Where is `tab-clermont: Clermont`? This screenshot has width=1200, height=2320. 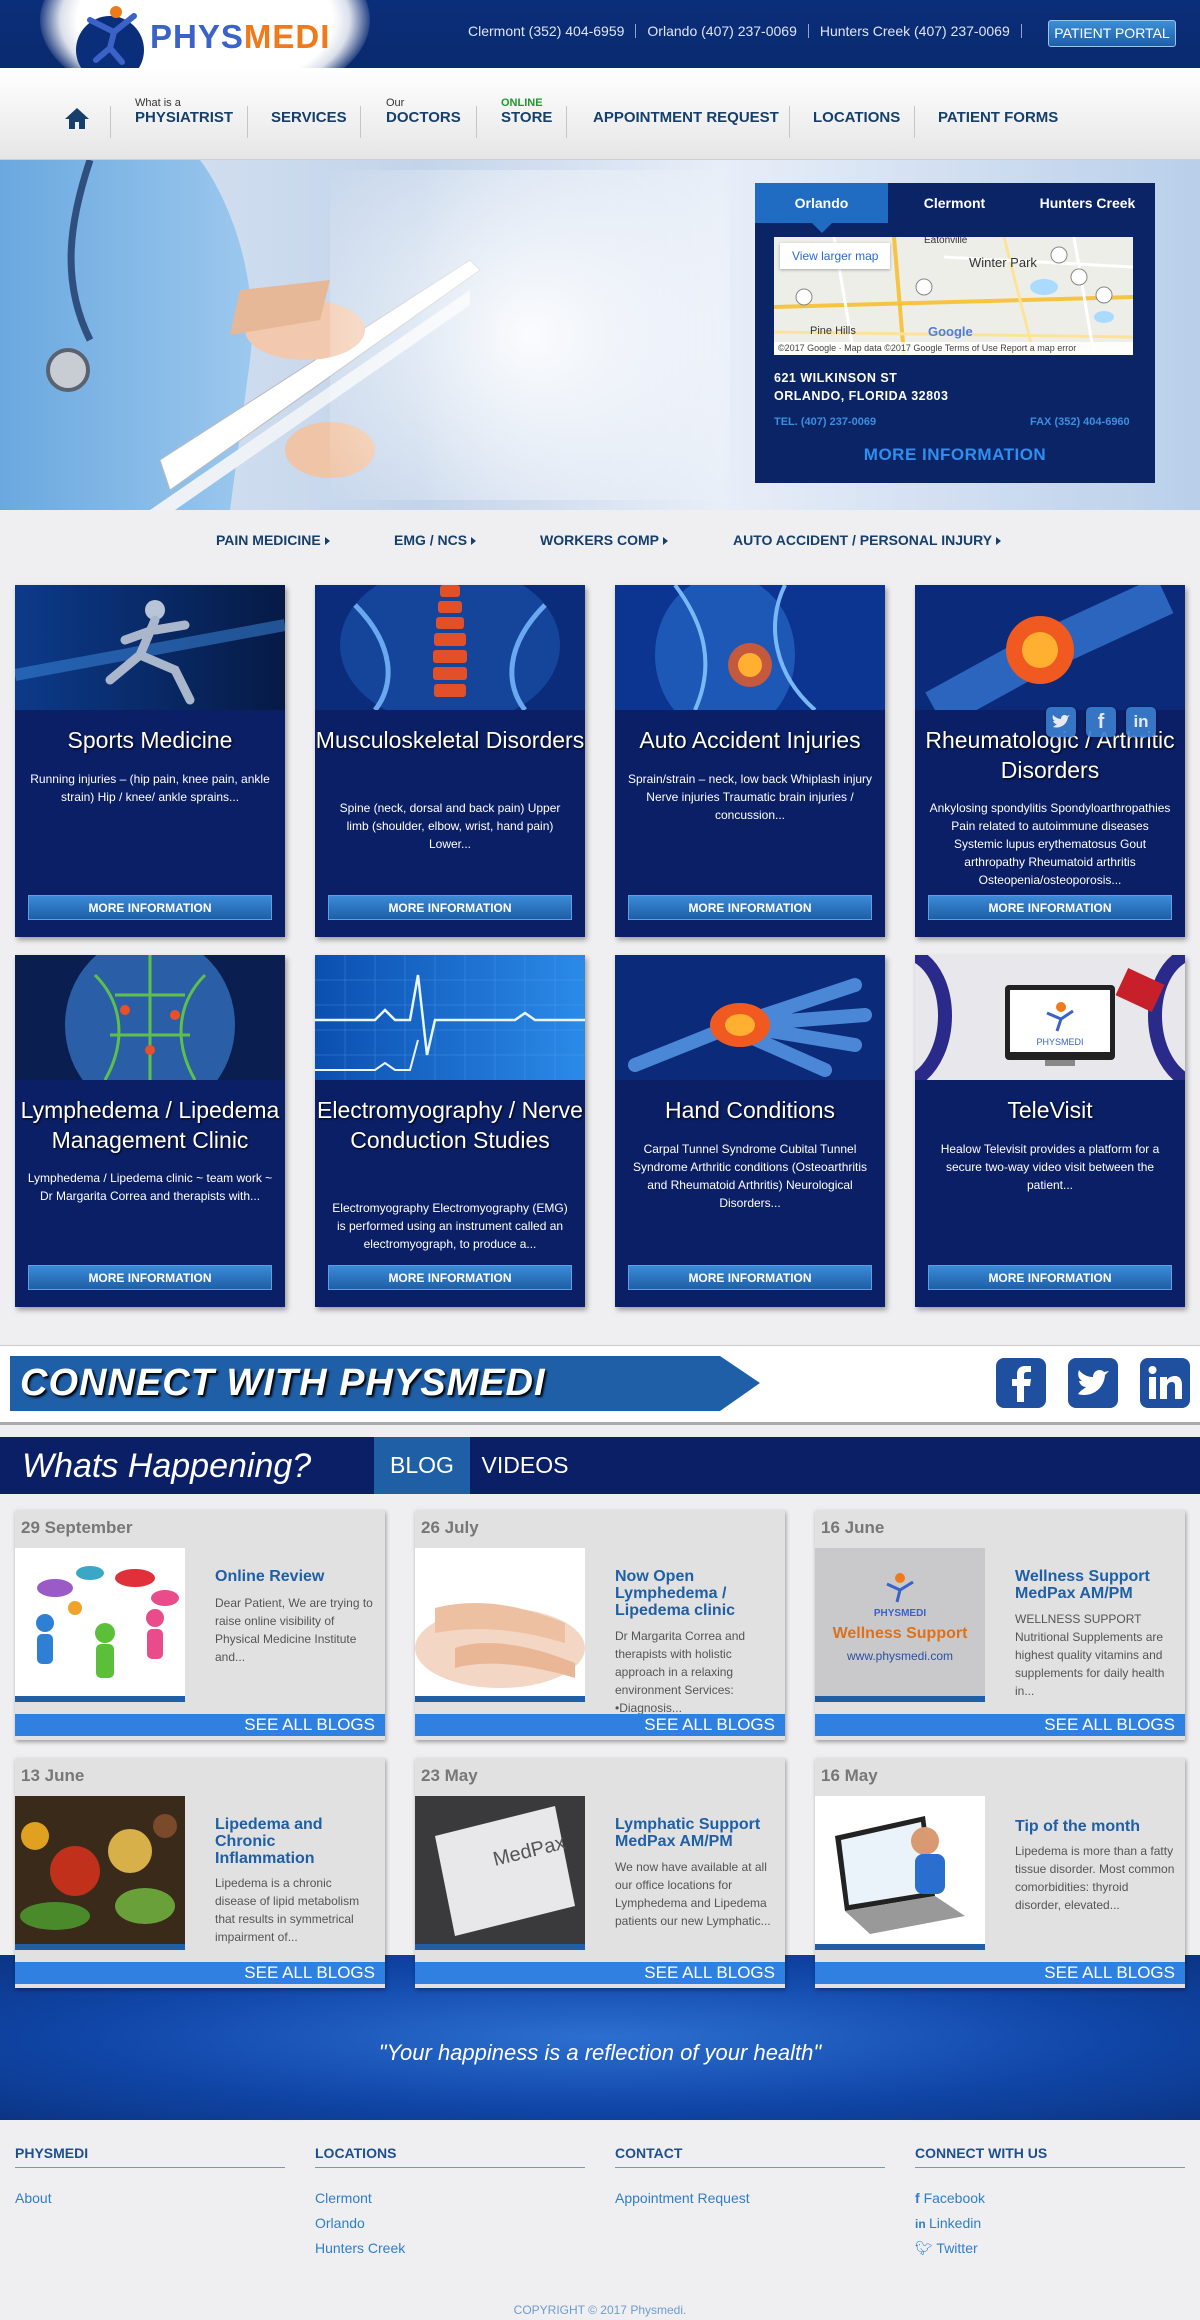
tab-clermont: Clermont is located at coordinates (954, 203).